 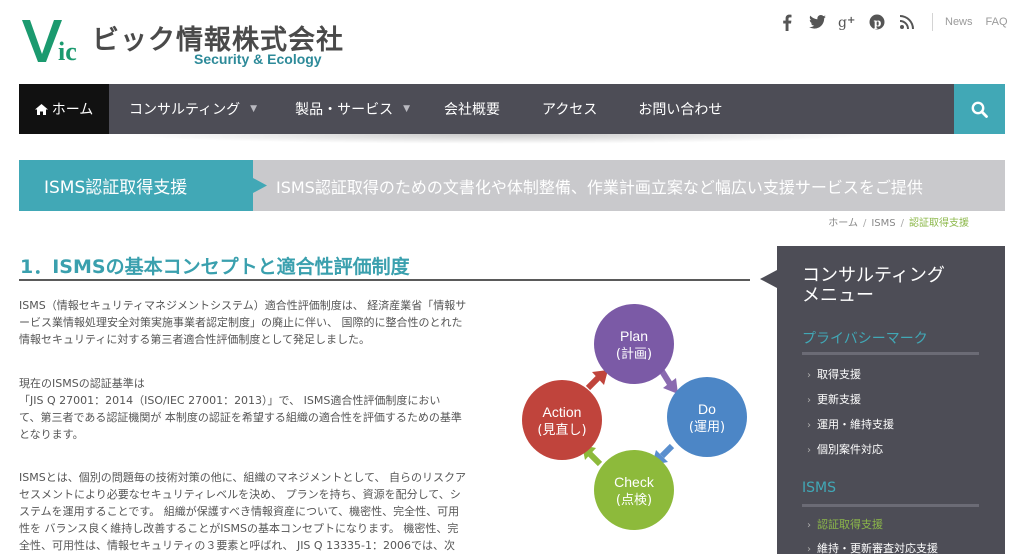 I want to click on sidebar-item-privacy-individual: › 個別案件対応, so click(x=845, y=449).